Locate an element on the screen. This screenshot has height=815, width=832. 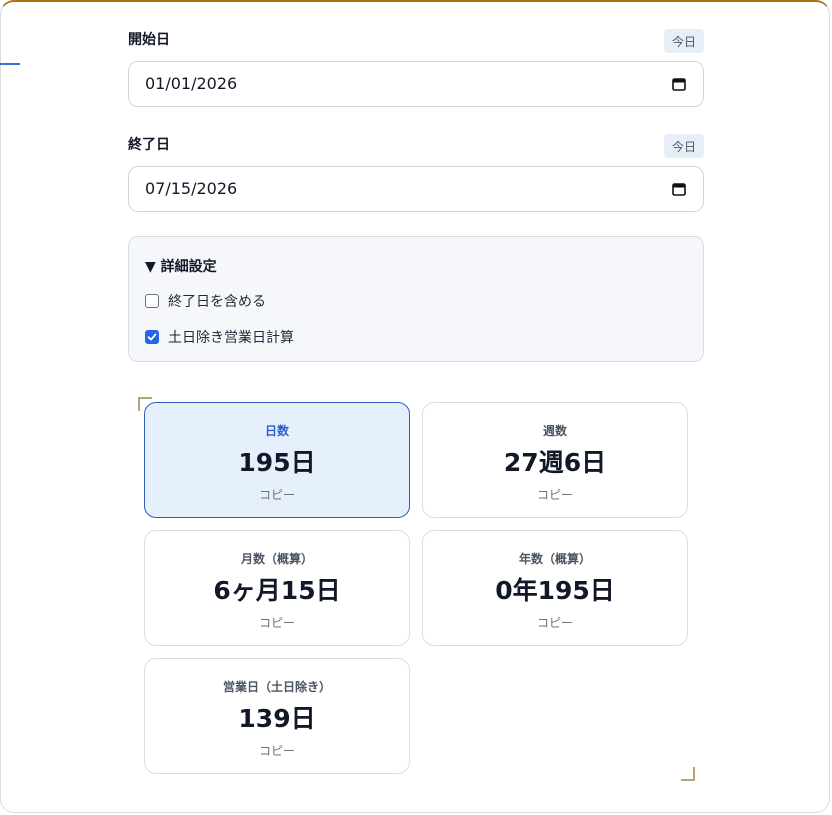
result-label: 営業日（土日除き） is located at coordinates (276, 687).